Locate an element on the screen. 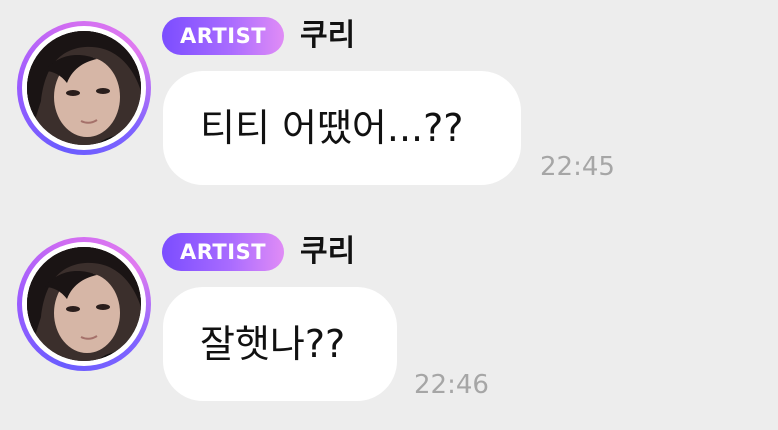 Image resolution: width=778 pixels, height=430 pixels. message-timestamp: 22:45 is located at coordinates (577, 167).